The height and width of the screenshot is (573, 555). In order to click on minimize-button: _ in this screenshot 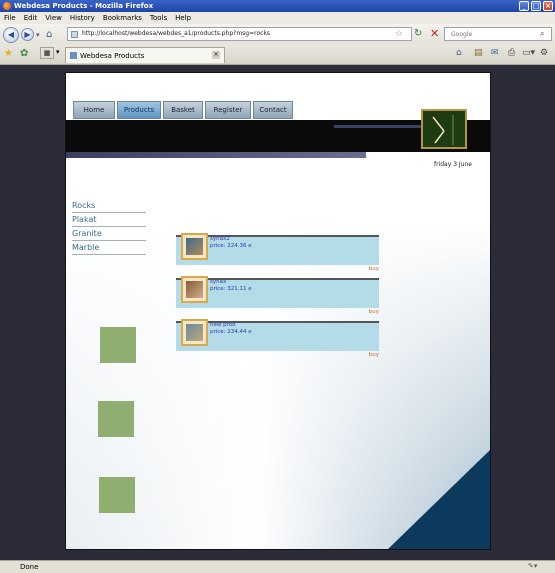, I will do `click(524, 6)`.